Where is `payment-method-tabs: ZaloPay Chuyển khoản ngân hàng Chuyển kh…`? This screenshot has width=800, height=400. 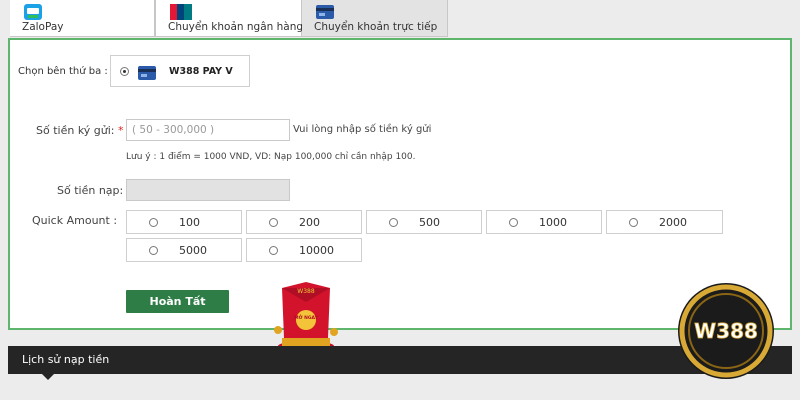
payment-method-tabs: ZaloPay Chuyển khoản ngân hàng Chuyển kh… is located at coordinates (229, 19).